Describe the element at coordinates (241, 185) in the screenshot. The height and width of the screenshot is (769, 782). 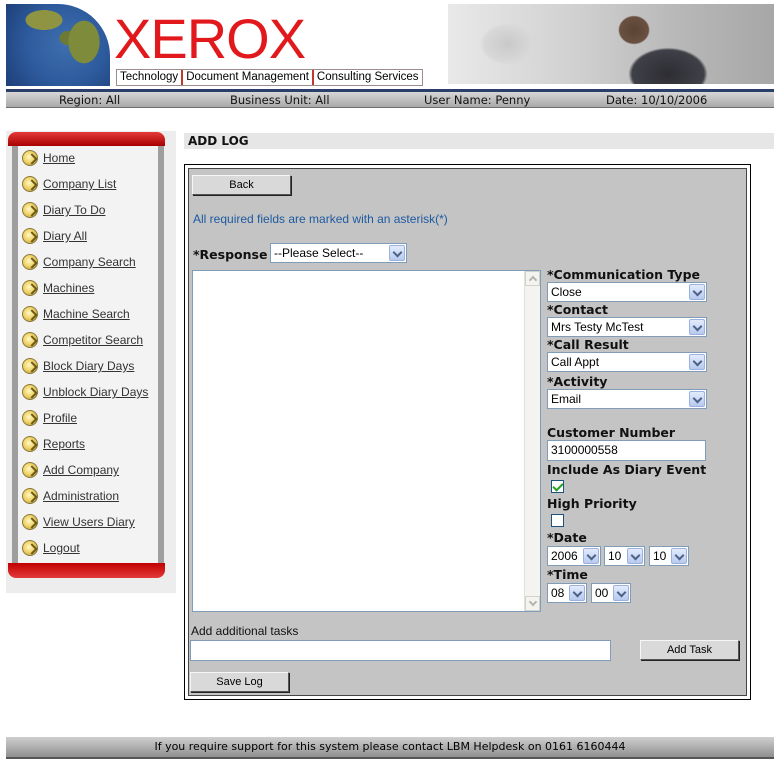
I see `back-button: Back` at that location.